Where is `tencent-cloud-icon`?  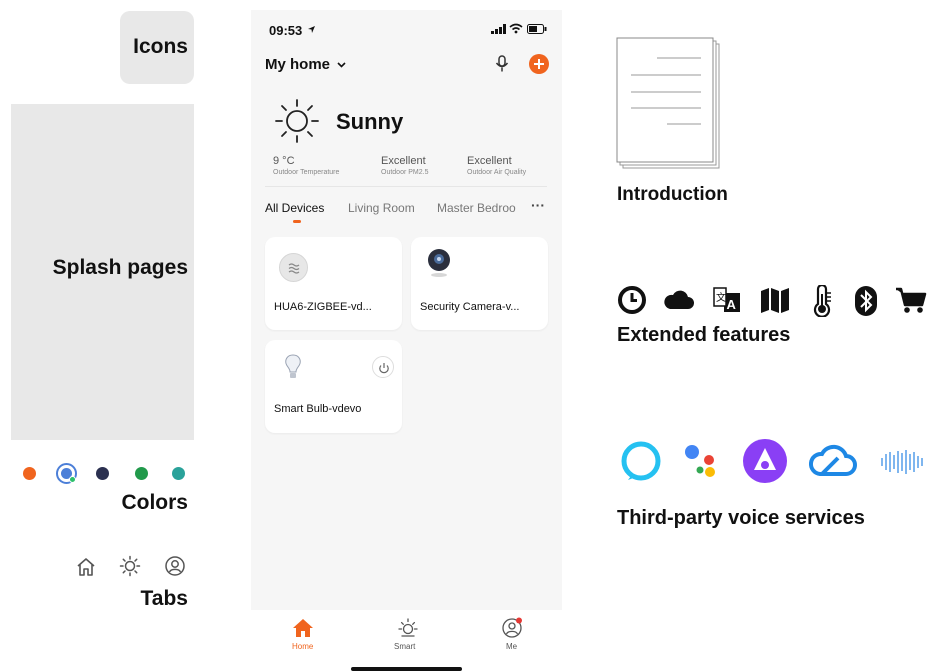 tencent-cloud-icon is located at coordinates (833, 460).